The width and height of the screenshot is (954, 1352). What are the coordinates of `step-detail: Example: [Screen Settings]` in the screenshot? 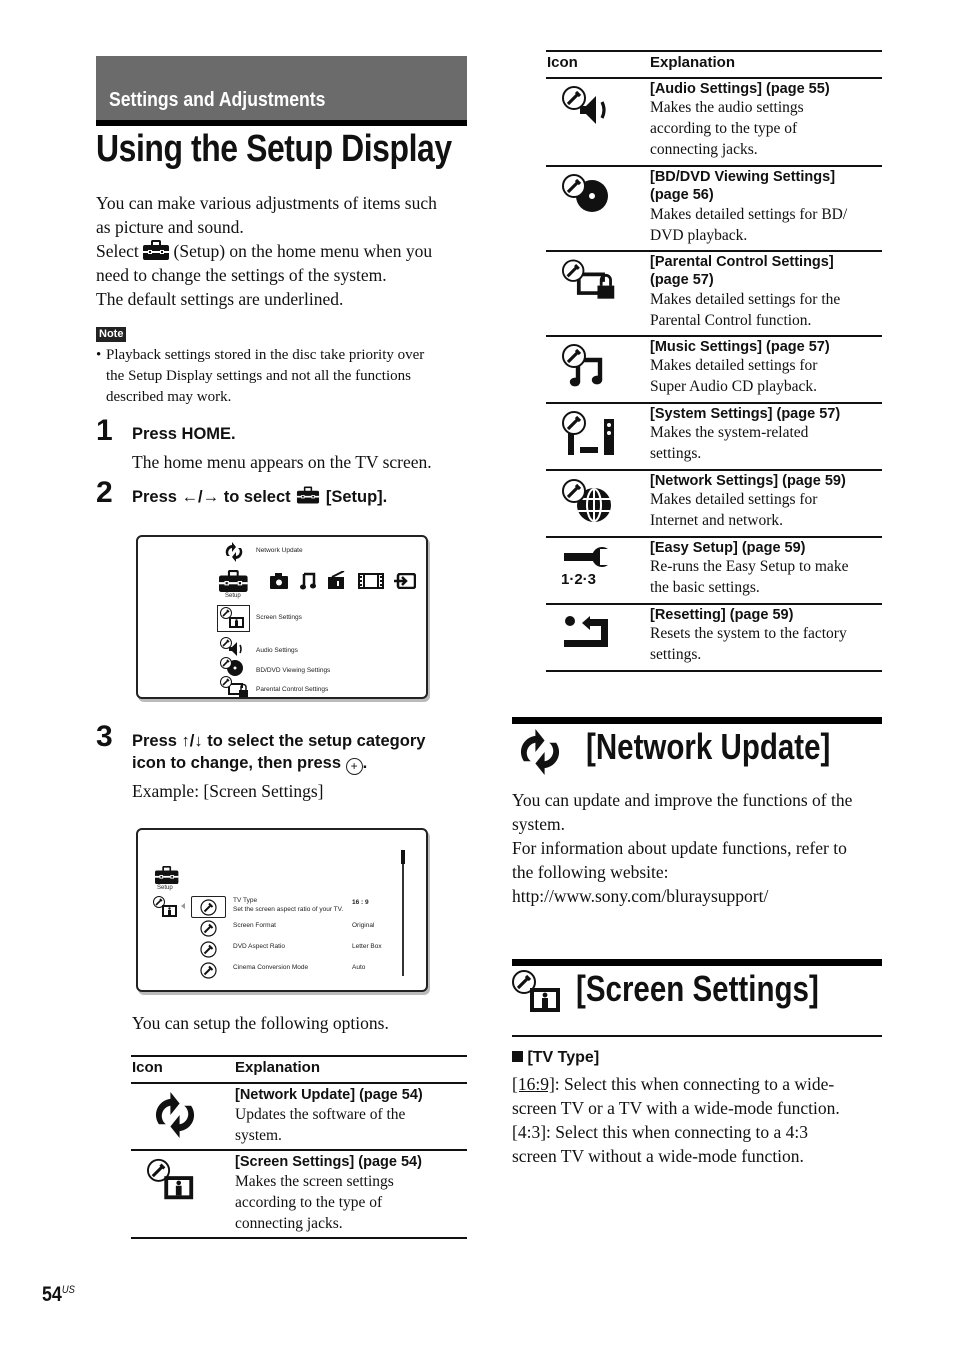 It's located at (228, 791).